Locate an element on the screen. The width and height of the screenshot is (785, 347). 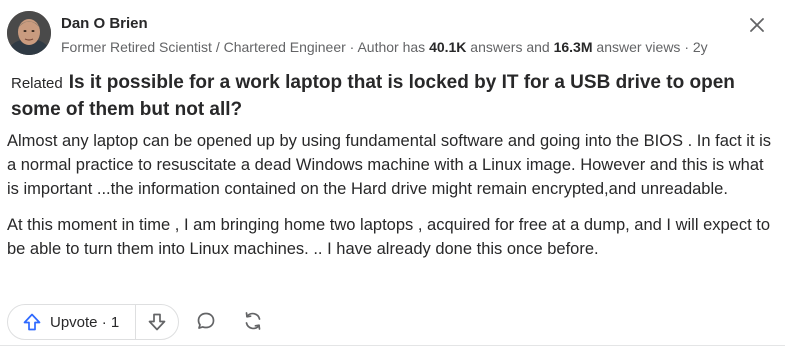
upvote-button: Upvote · 1 is located at coordinates (72, 322).